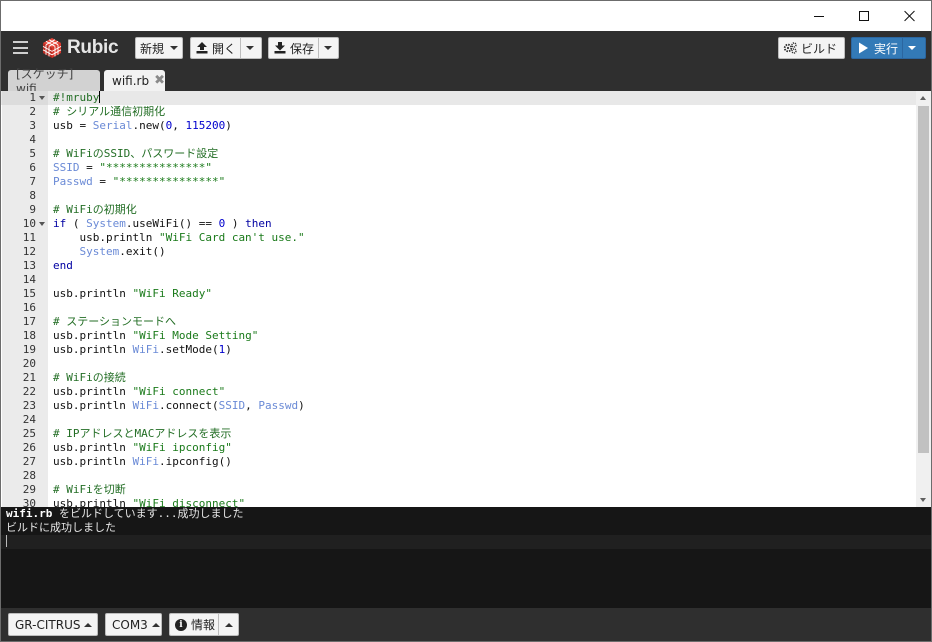  Describe the element at coordinates (458, 490) in the screenshot. I see `code-line: 29 # WiFiを切断` at that location.